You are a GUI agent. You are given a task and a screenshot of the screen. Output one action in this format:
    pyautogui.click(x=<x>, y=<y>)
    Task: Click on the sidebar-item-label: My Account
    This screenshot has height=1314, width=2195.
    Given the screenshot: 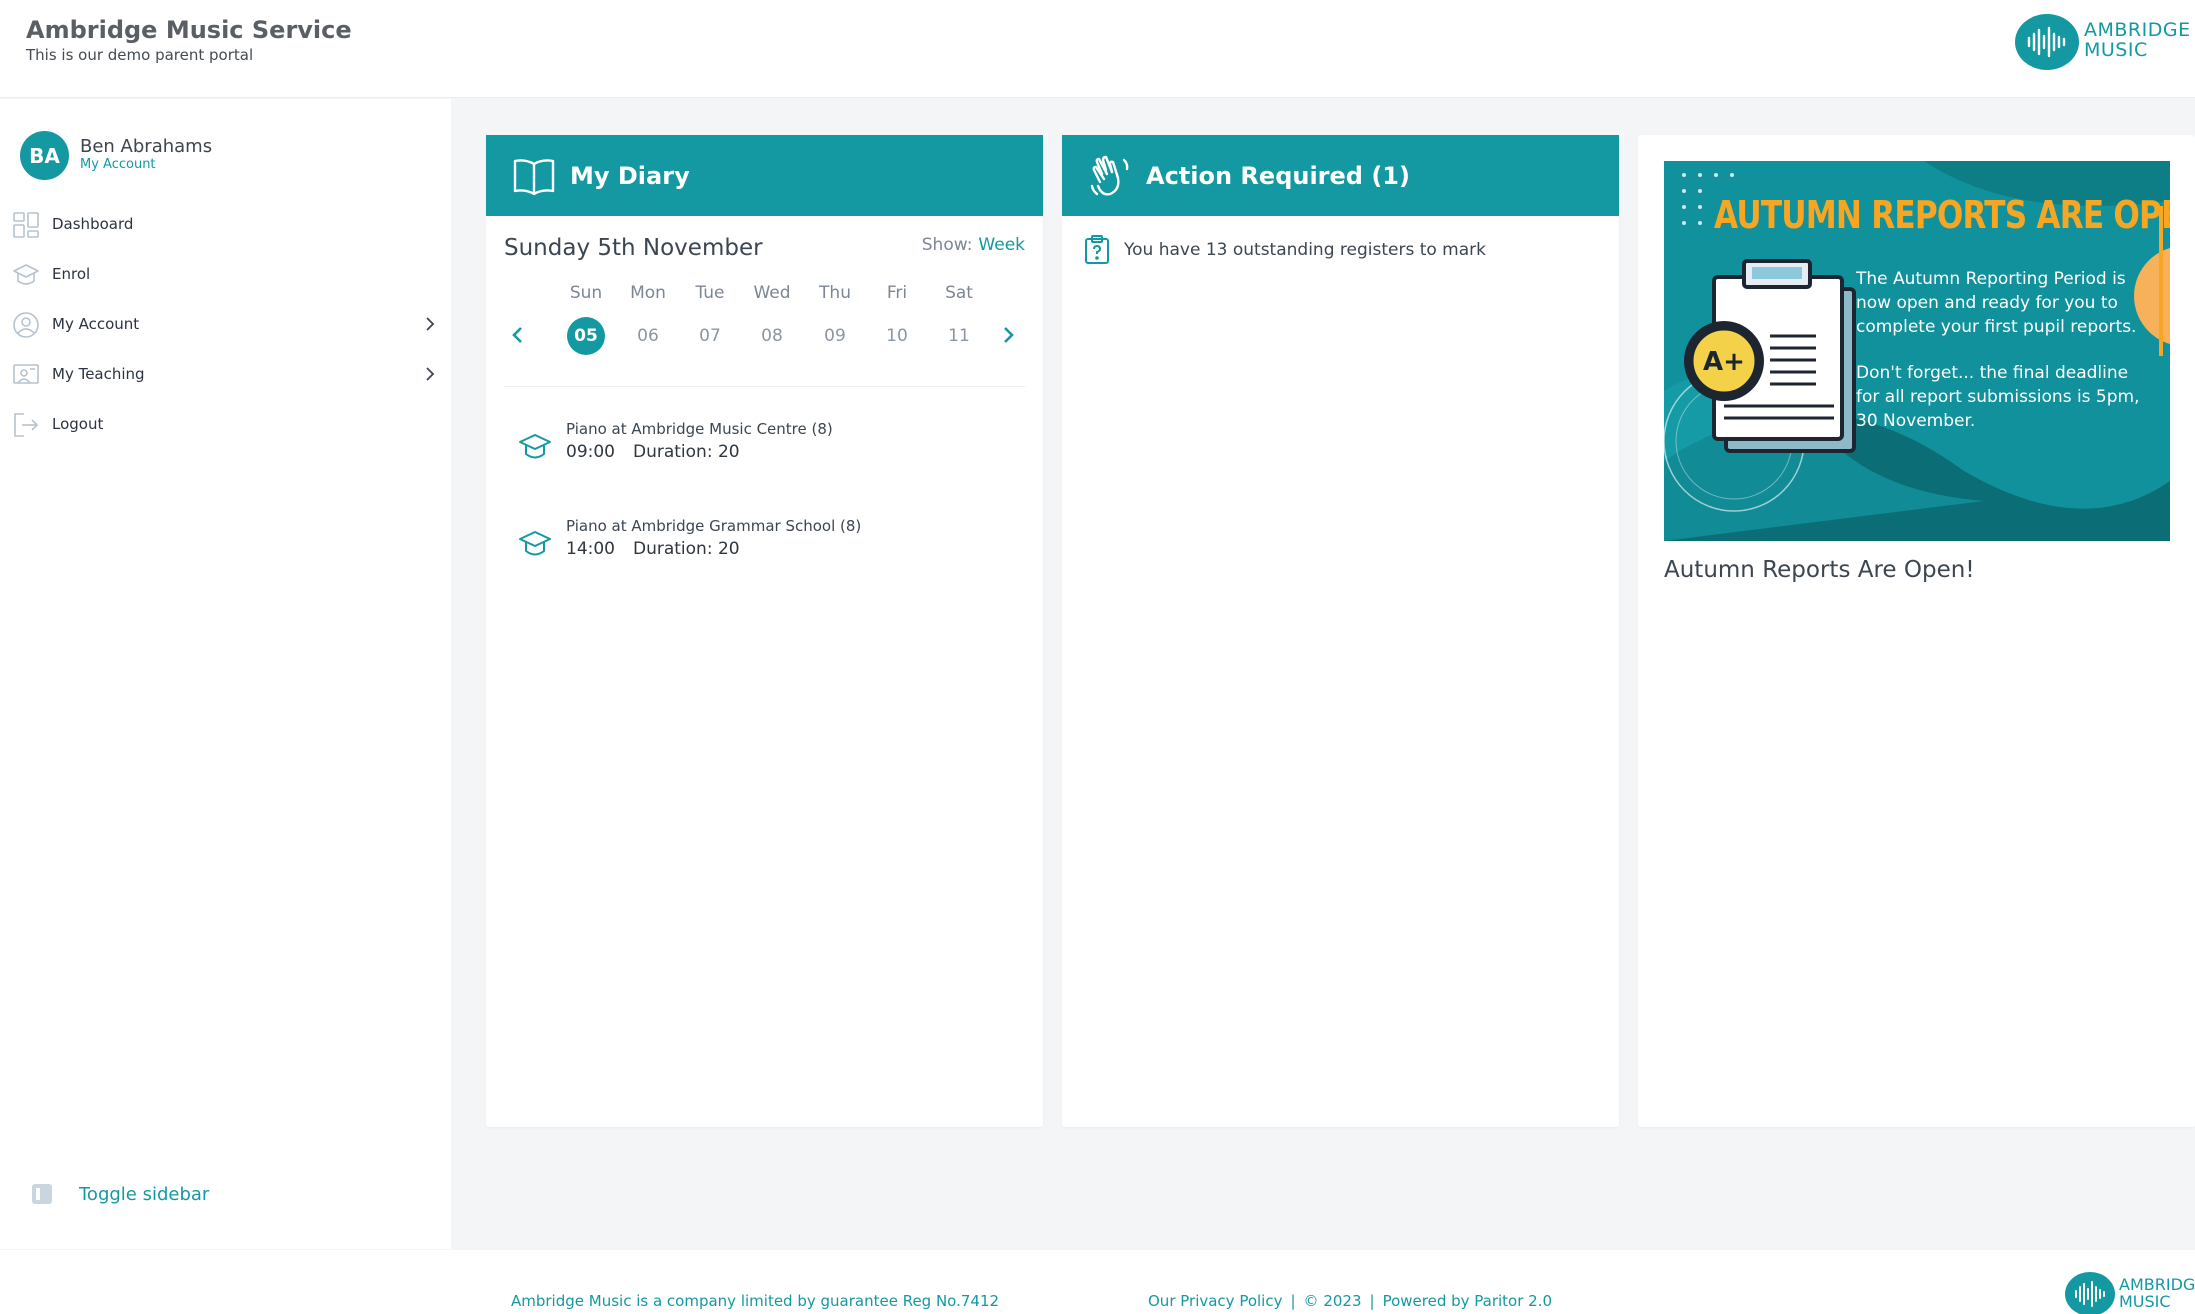 What is the action you would take?
    pyautogui.click(x=96, y=324)
    